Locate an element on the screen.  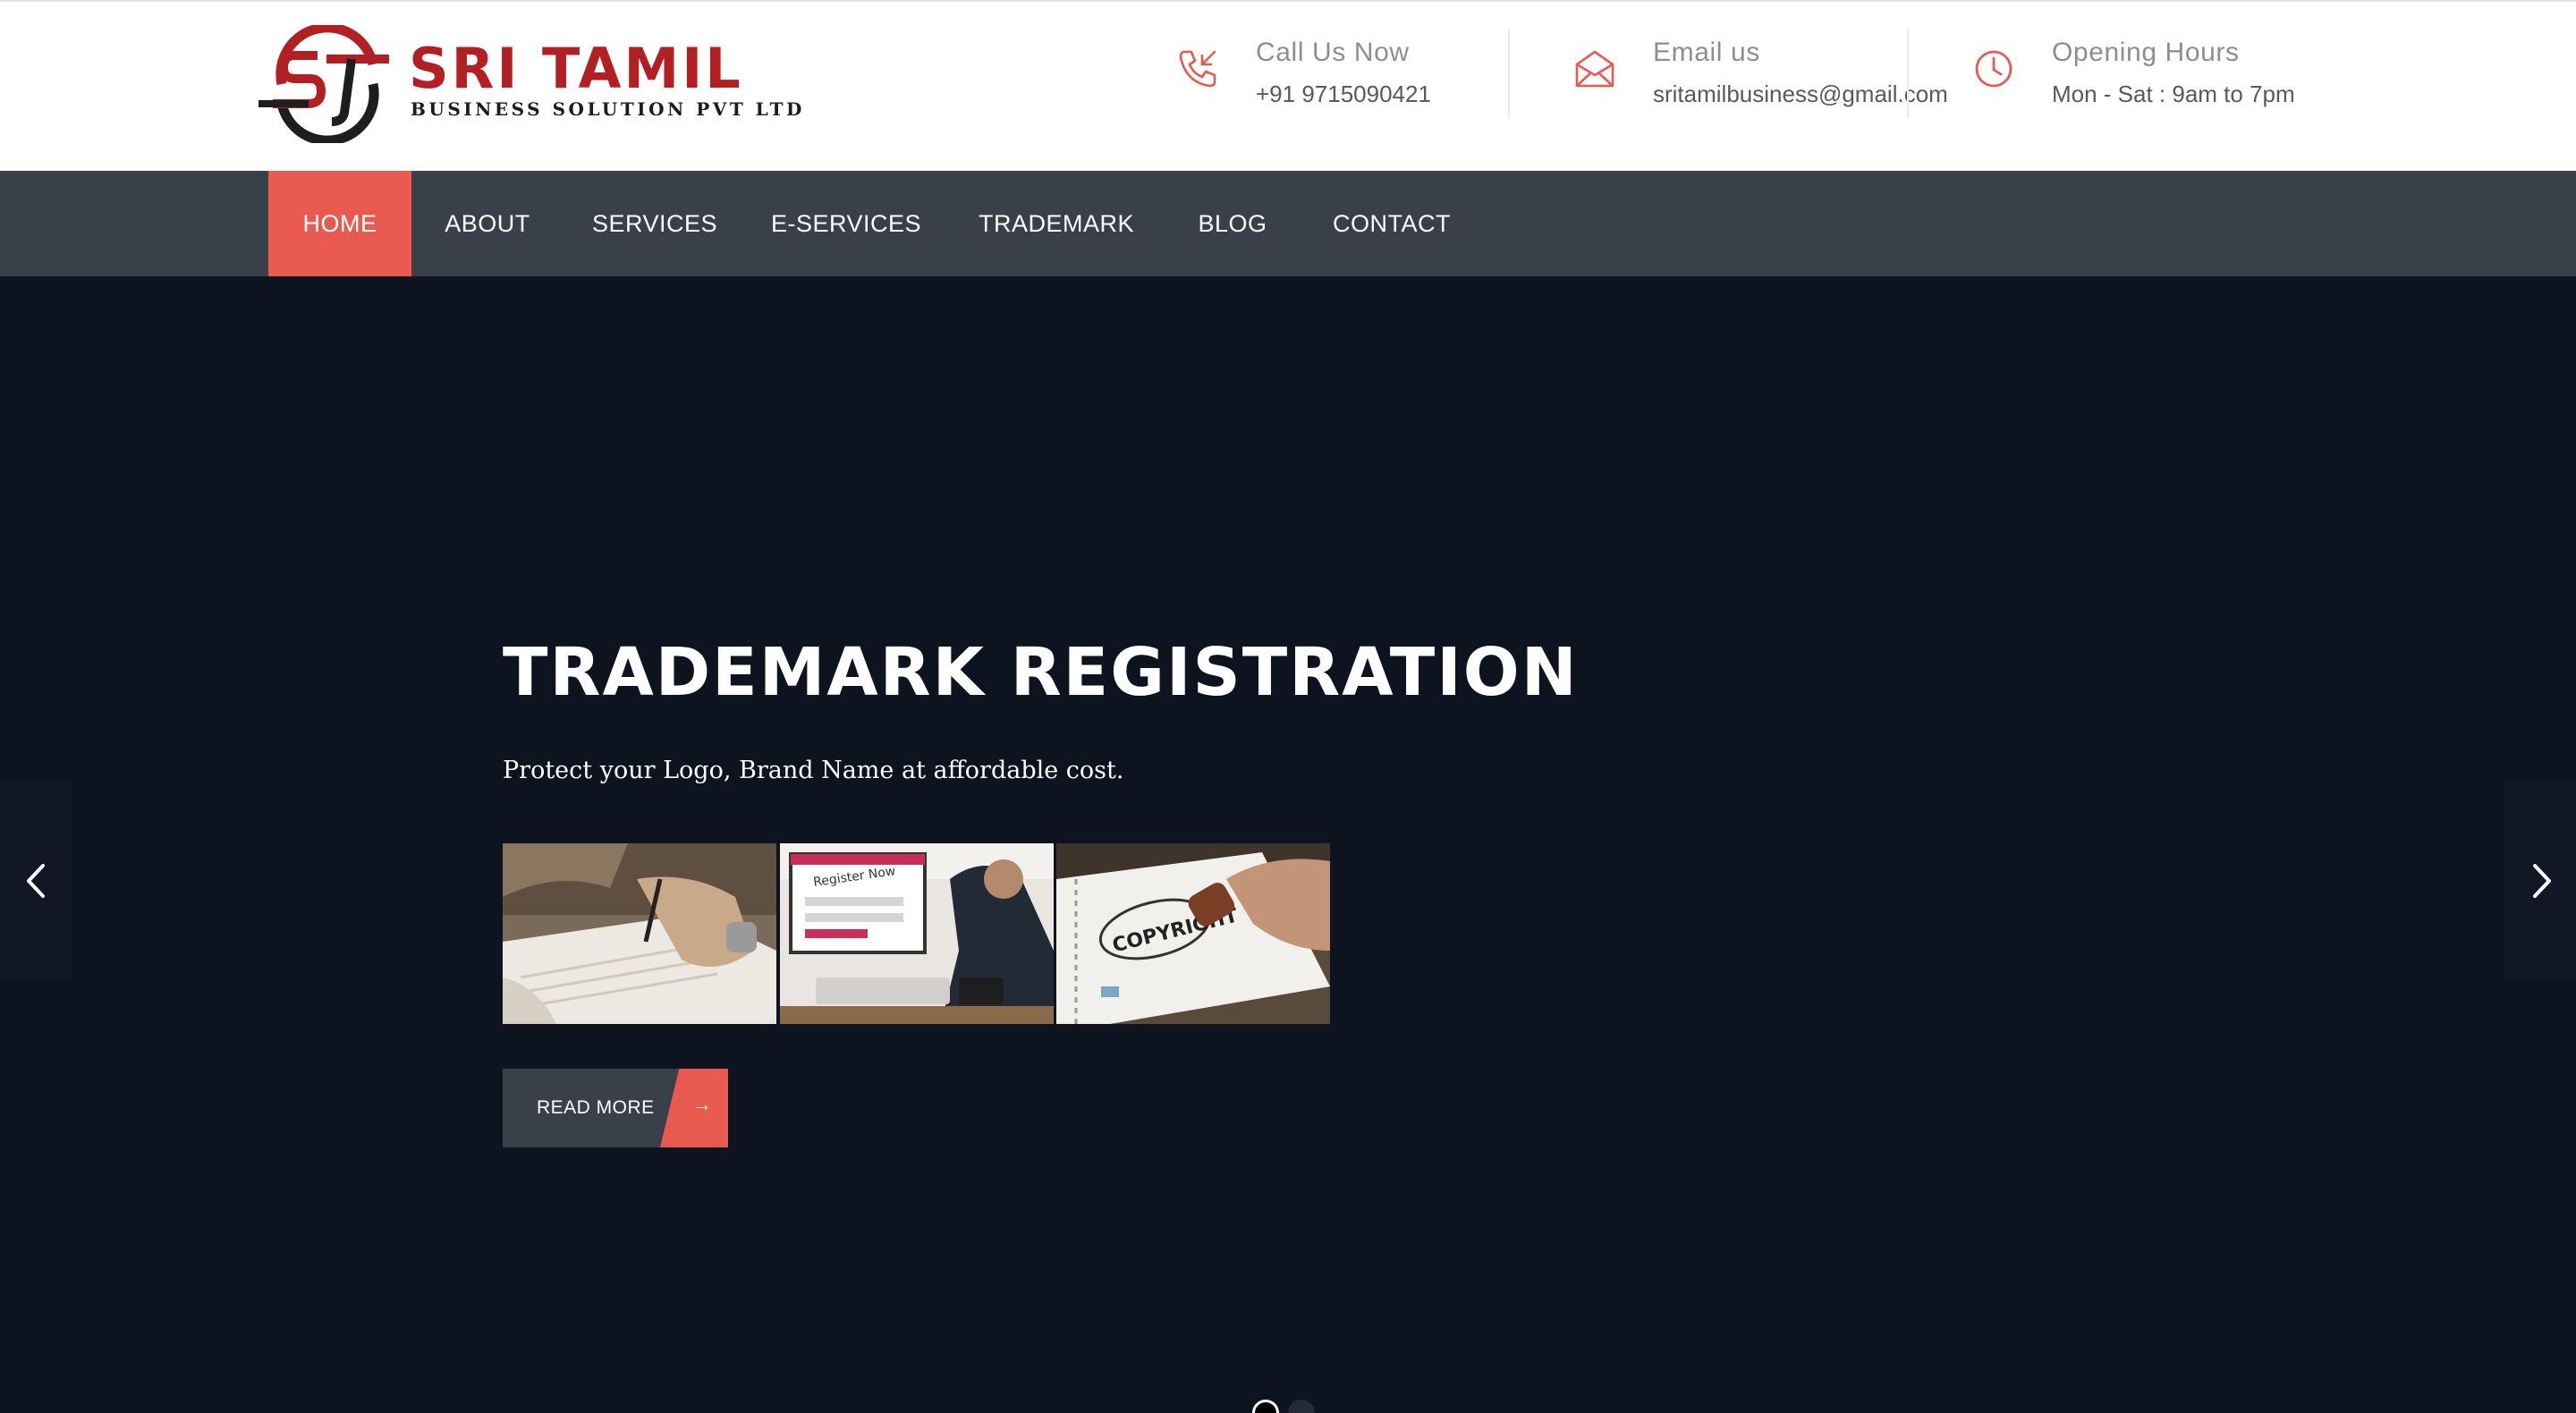
contact-email: Email us sritamilbusiness@gmail.com is located at coordinates (1764, 77).